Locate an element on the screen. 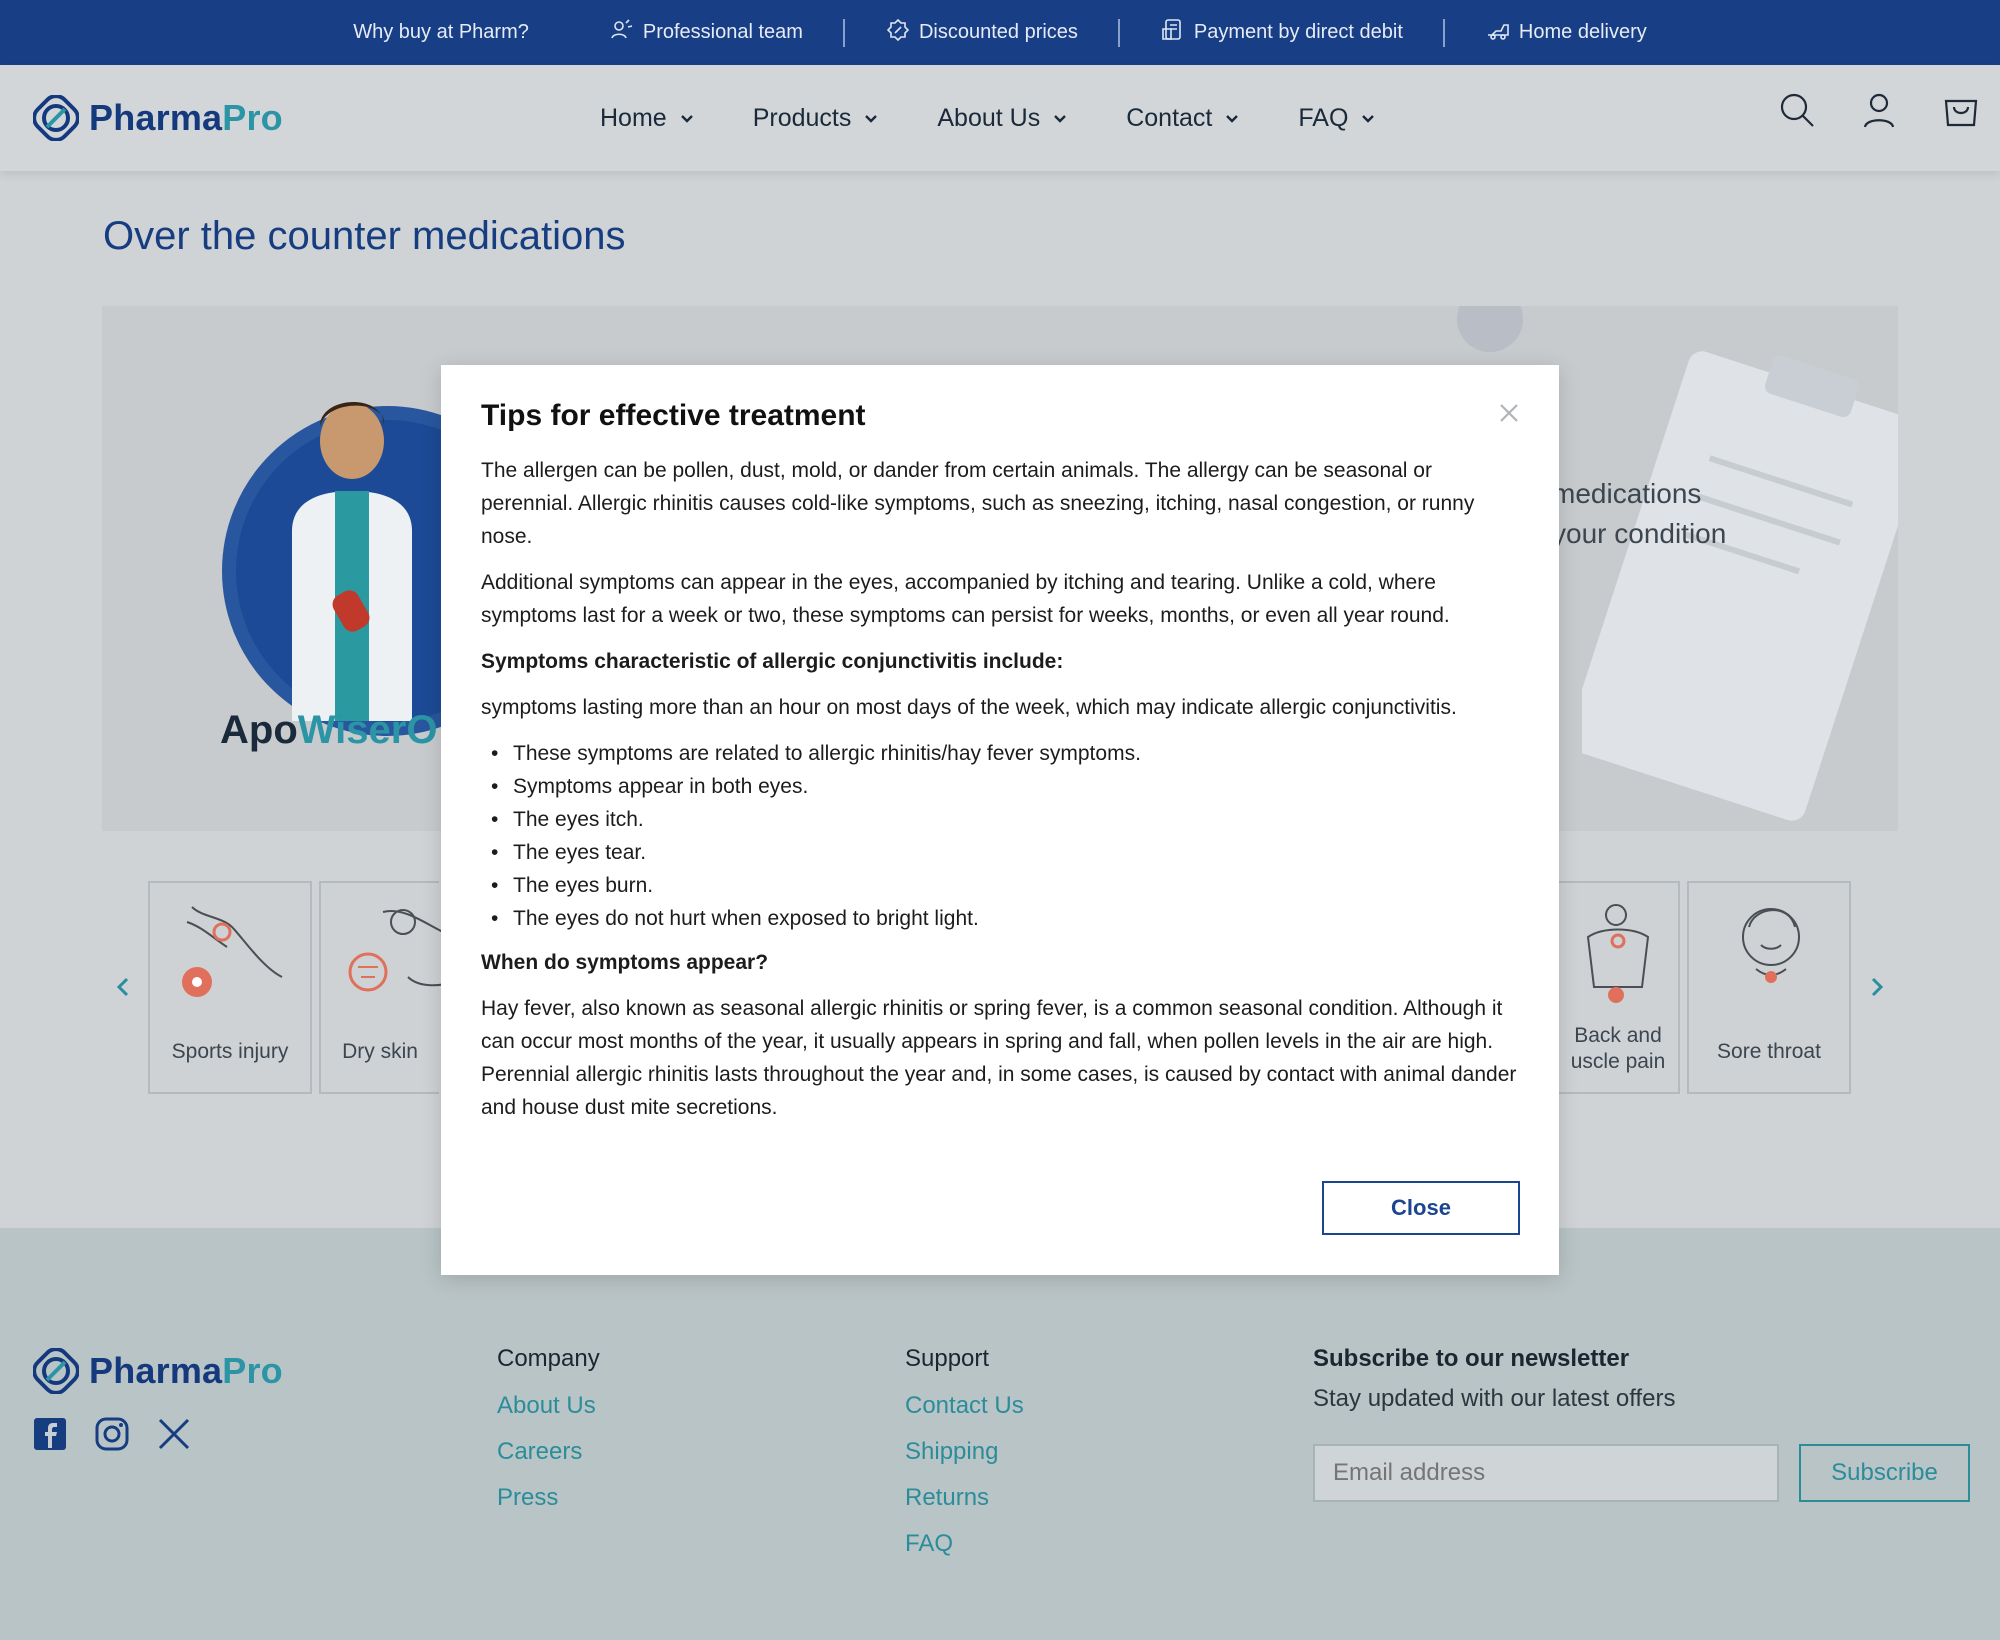  social-links is located at coordinates (112, 1434).